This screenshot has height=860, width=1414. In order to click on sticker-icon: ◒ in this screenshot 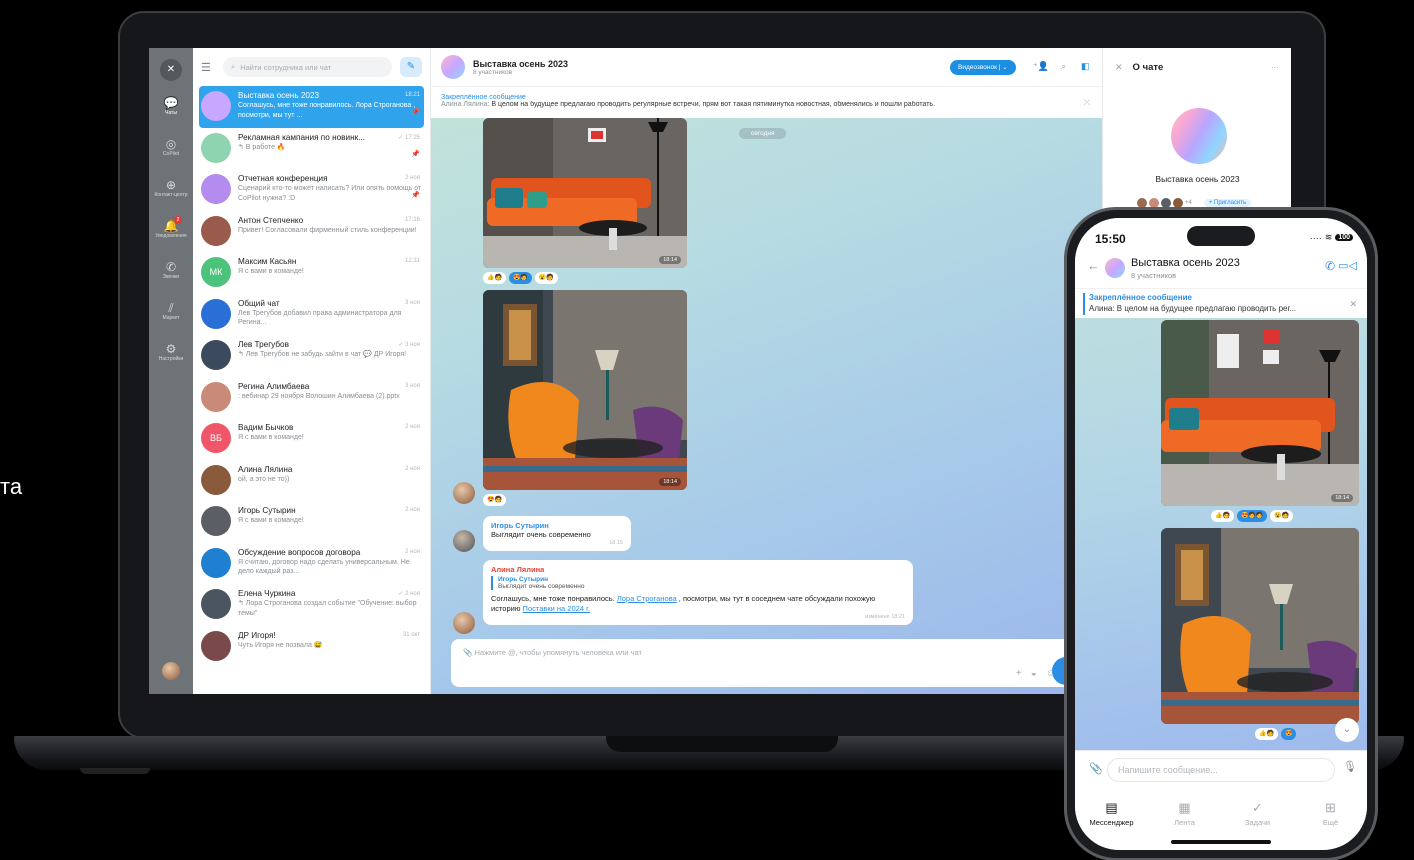, I will do `click(1038, 673)`.